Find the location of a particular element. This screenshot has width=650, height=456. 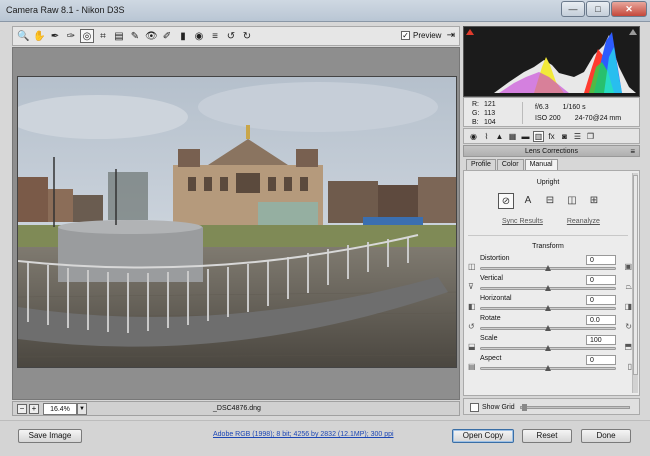

histogram is located at coordinates (551, 61).